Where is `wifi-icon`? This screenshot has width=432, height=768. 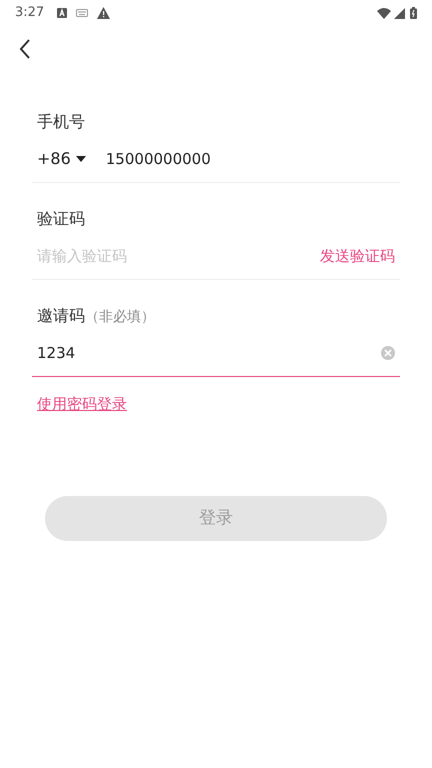 wifi-icon is located at coordinates (384, 13).